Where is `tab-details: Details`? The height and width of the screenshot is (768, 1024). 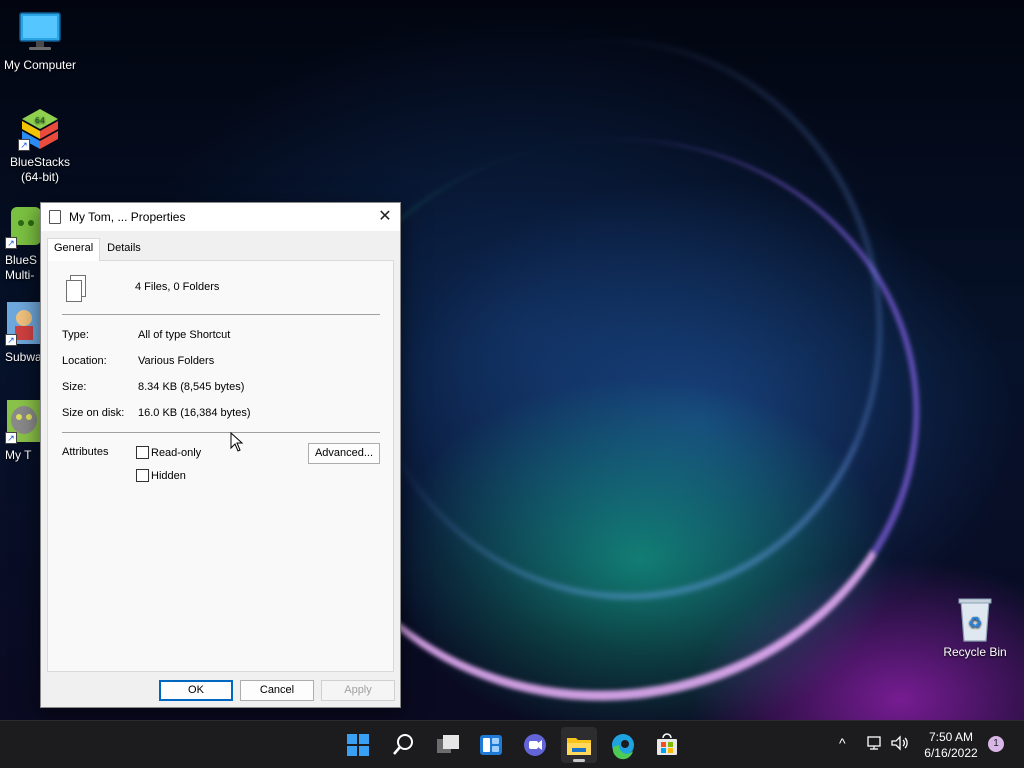
tab-details: Details is located at coordinates (124, 249).